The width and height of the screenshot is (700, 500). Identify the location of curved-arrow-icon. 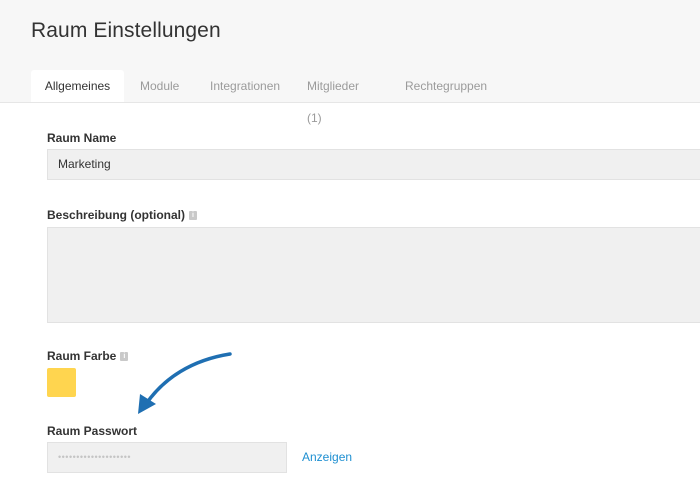
(185, 383).